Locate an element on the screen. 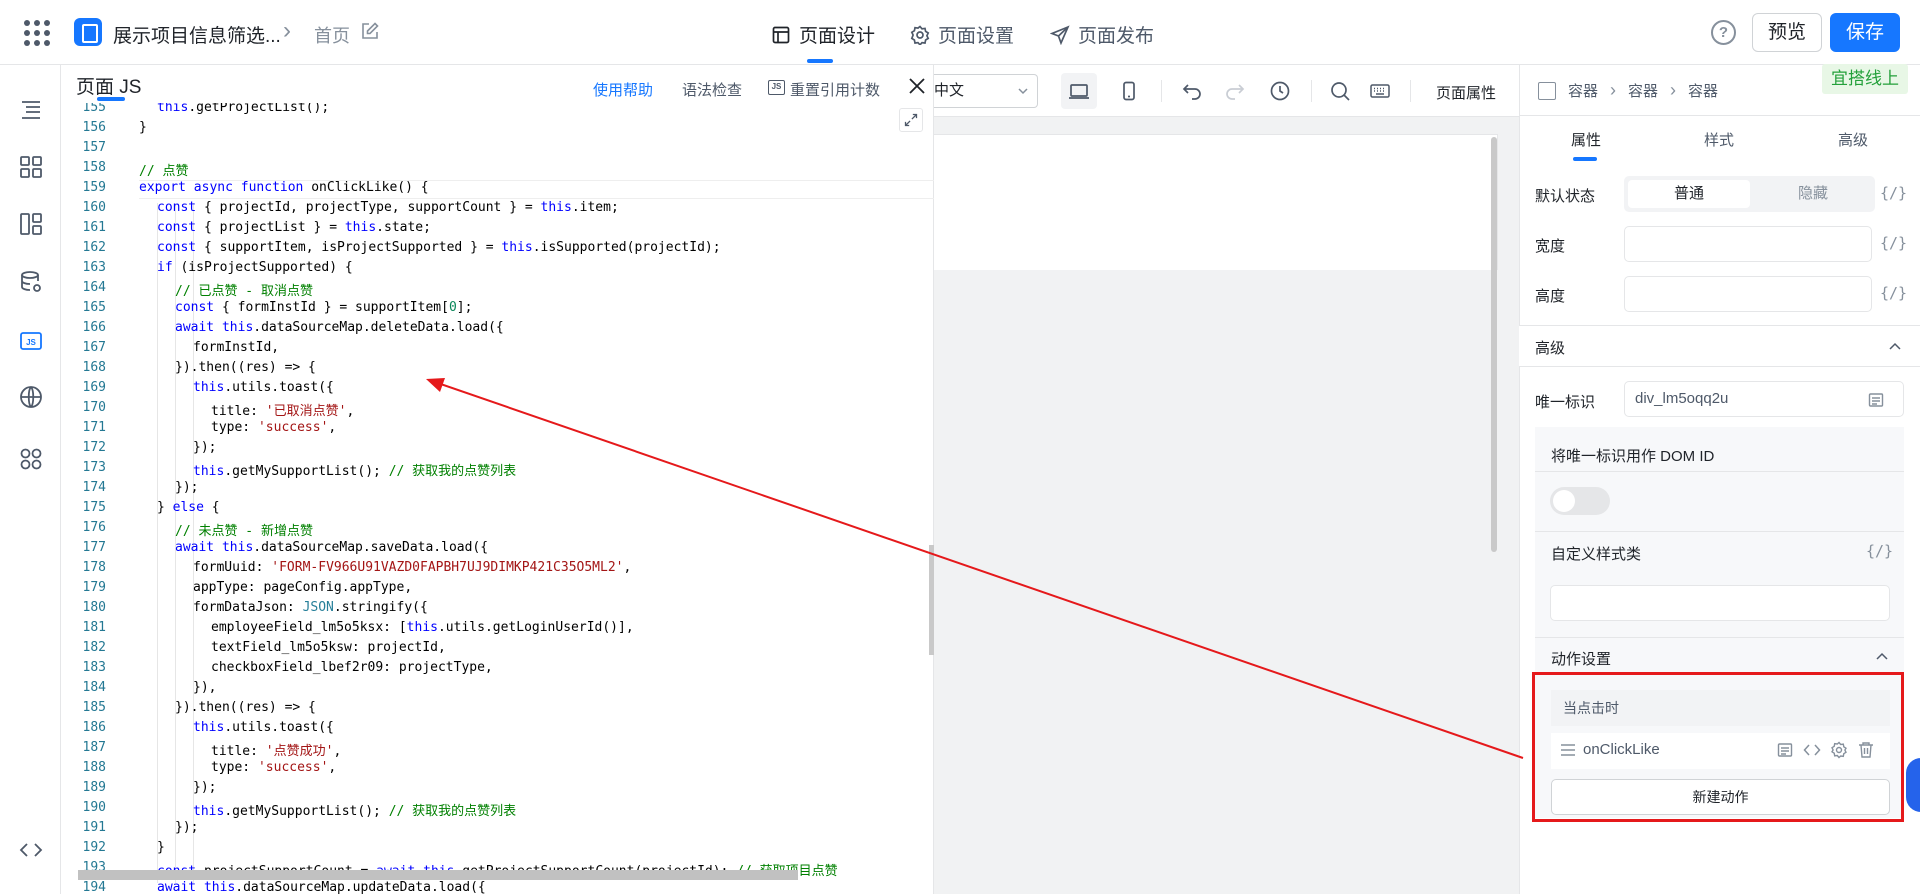  code-line: textField_lm5o5ksw: projectId, is located at coordinates (328, 647).